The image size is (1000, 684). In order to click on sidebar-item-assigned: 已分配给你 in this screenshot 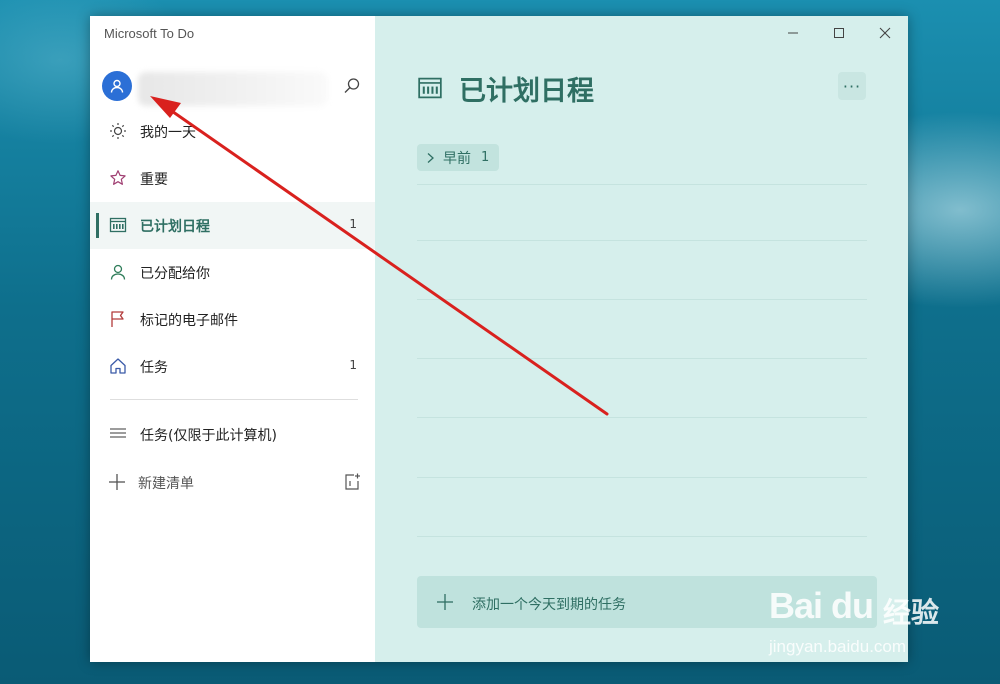, I will do `click(232, 272)`.